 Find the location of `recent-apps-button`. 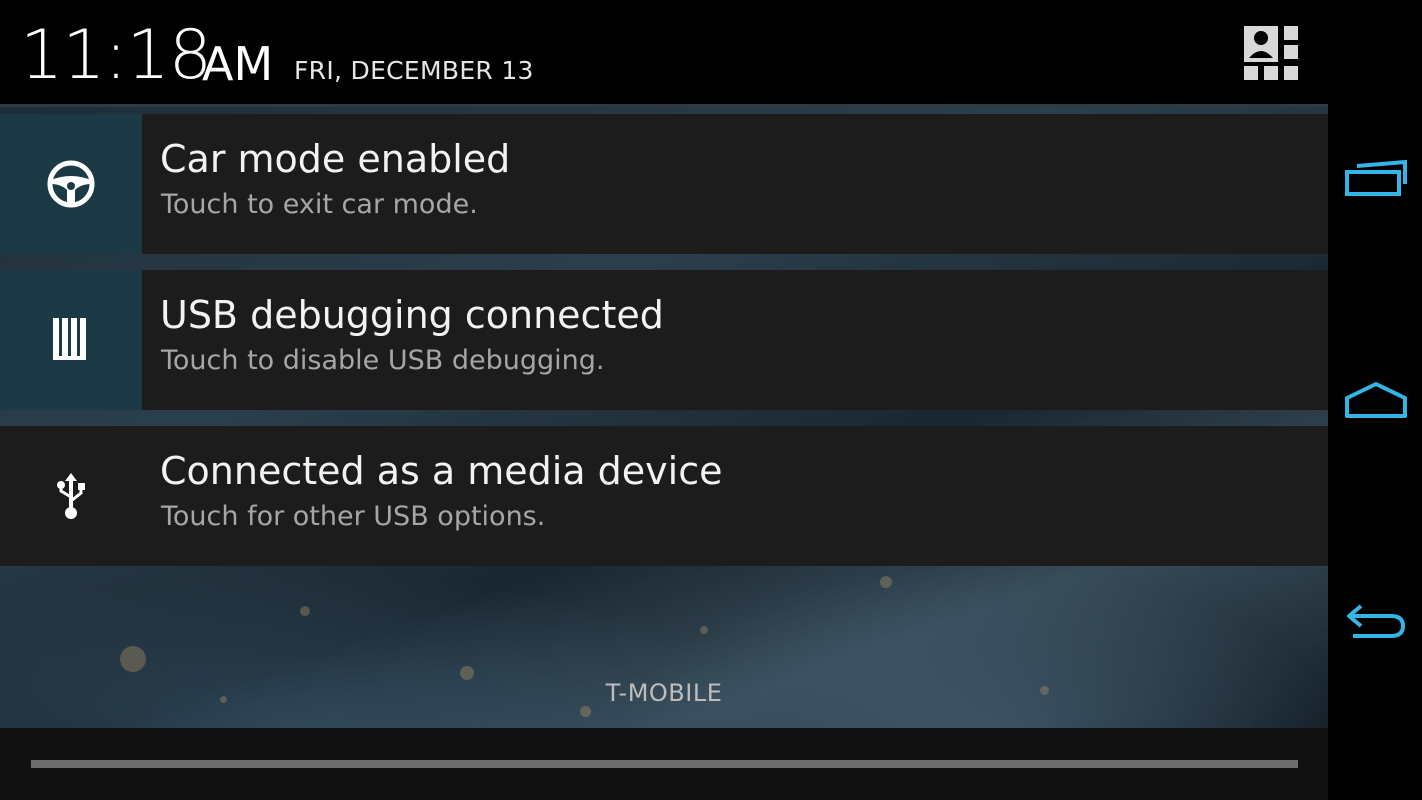

recent-apps-button is located at coordinates (1376, 178).